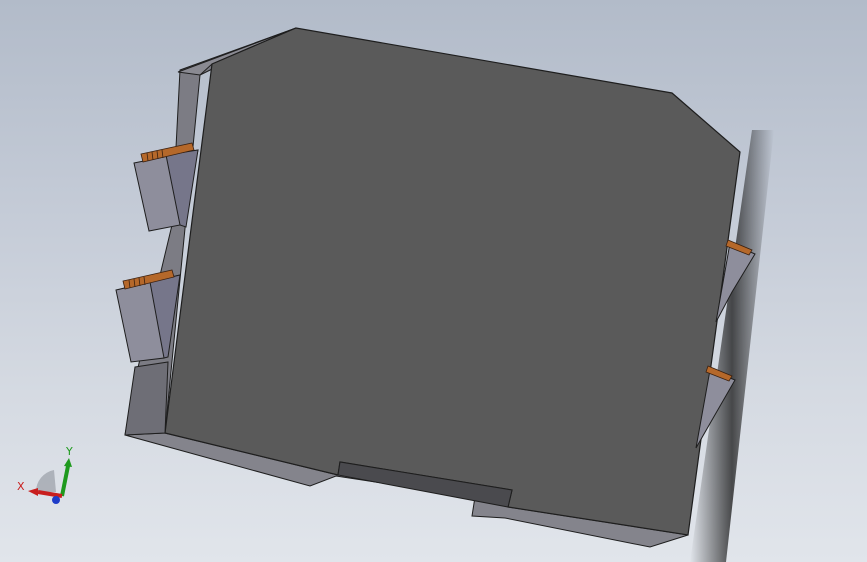 Image resolution: width=867 pixels, height=562 pixels. Describe the element at coordinates (69, 451) in the screenshot. I see `y-axis-label: Y` at that location.